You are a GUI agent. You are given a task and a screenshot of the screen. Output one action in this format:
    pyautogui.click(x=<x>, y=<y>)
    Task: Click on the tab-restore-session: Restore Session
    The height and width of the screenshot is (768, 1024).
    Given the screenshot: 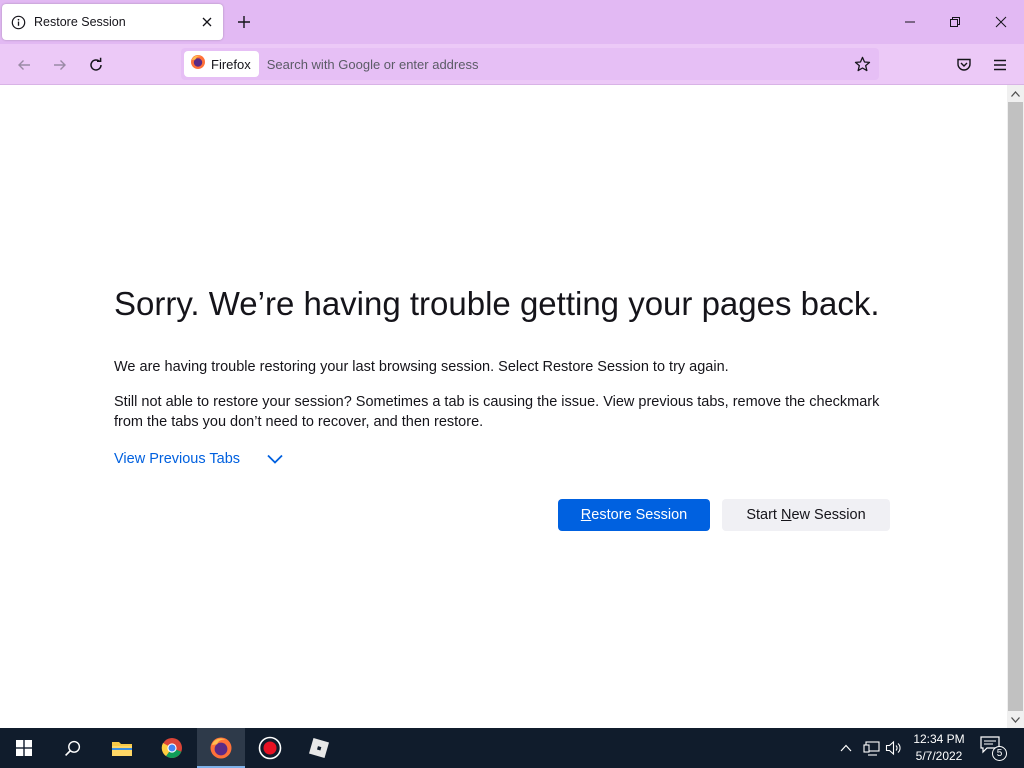 What is the action you would take?
    pyautogui.click(x=112, y=22)
    